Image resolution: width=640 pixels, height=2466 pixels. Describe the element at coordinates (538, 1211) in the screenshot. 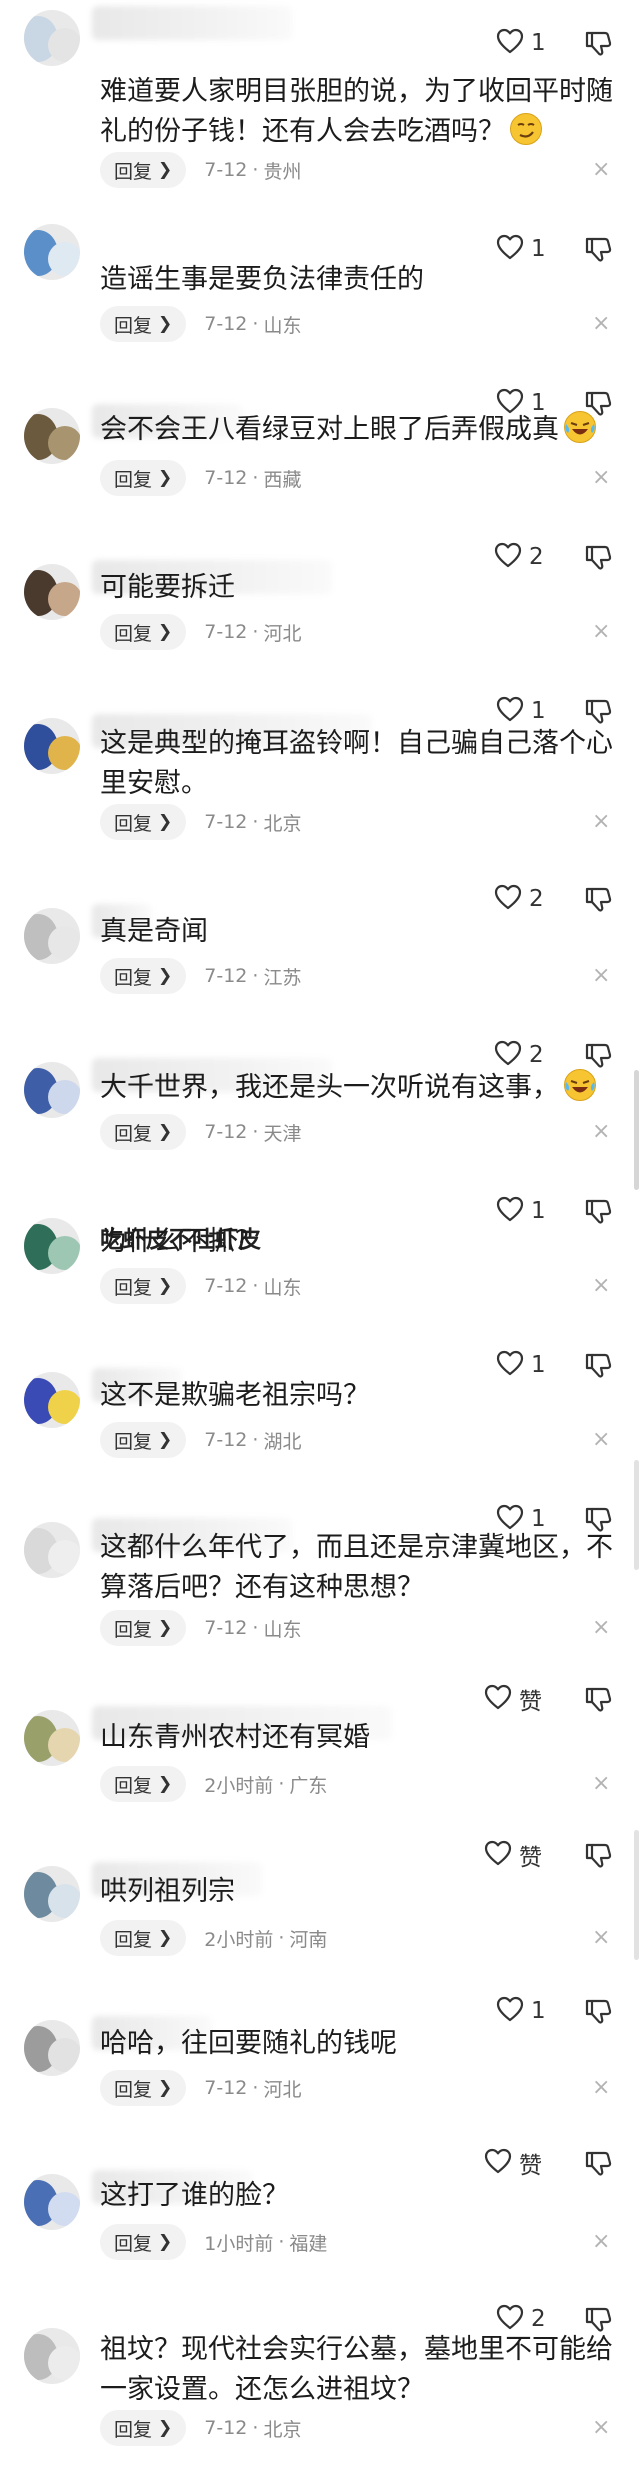

I see `like-count: 1` at that location.